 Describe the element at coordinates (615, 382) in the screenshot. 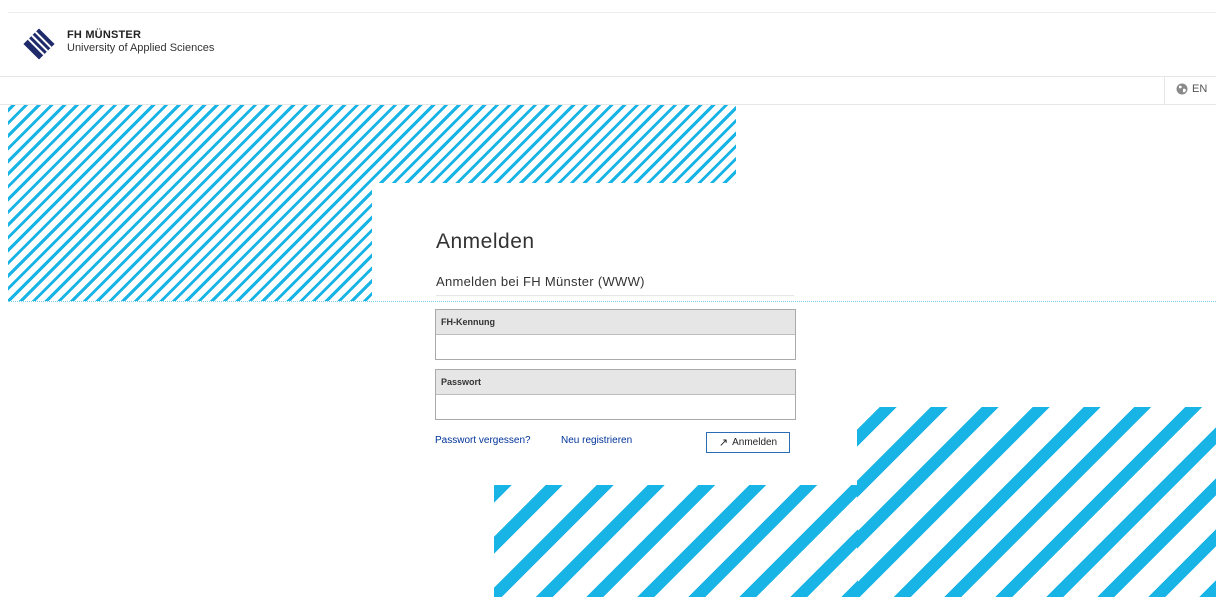

I see `password-label: Passwort` at that location.